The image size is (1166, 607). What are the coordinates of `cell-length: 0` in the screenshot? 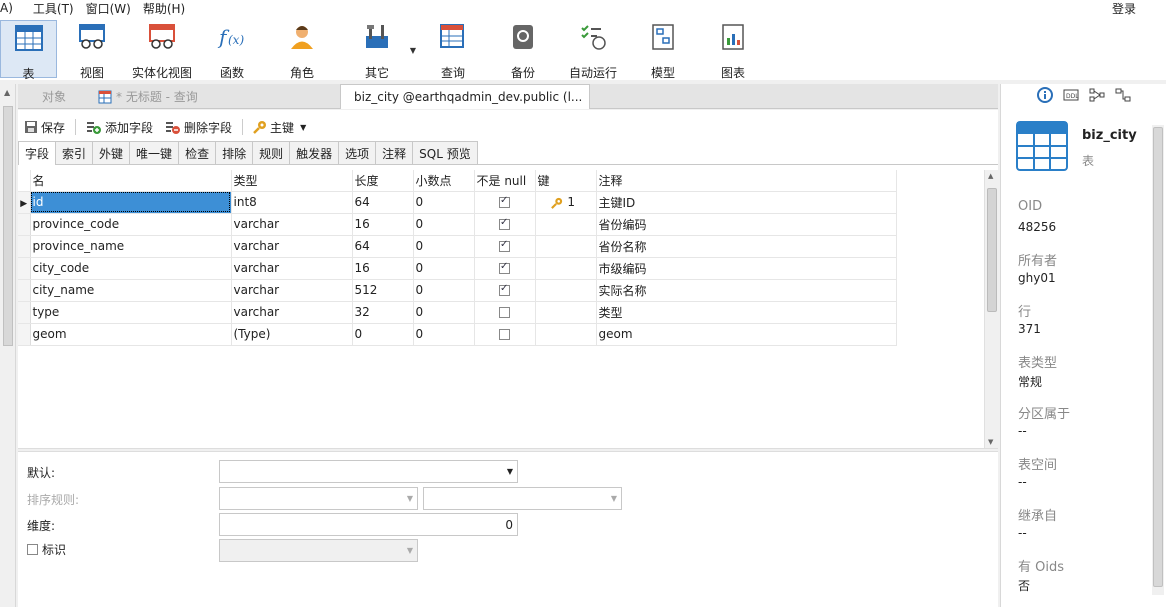 It's located at (383, 334).